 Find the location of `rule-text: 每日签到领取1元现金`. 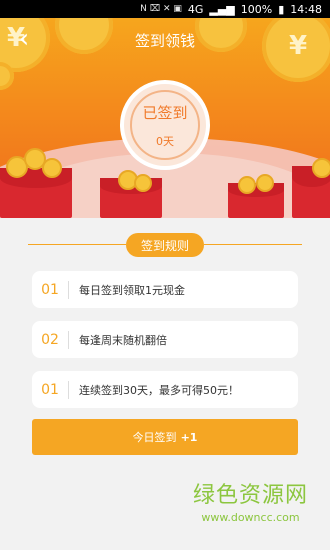

rule-text: 每日签到领取1元现金 is located at coordinates (132, 290).